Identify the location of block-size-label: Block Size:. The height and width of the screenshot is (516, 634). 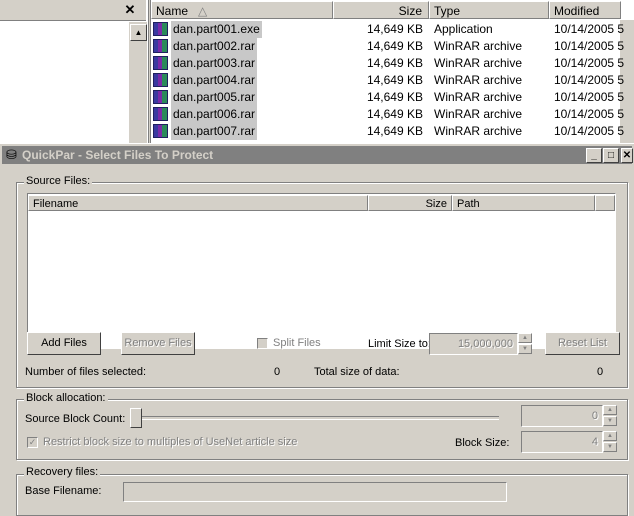
(482, 443).